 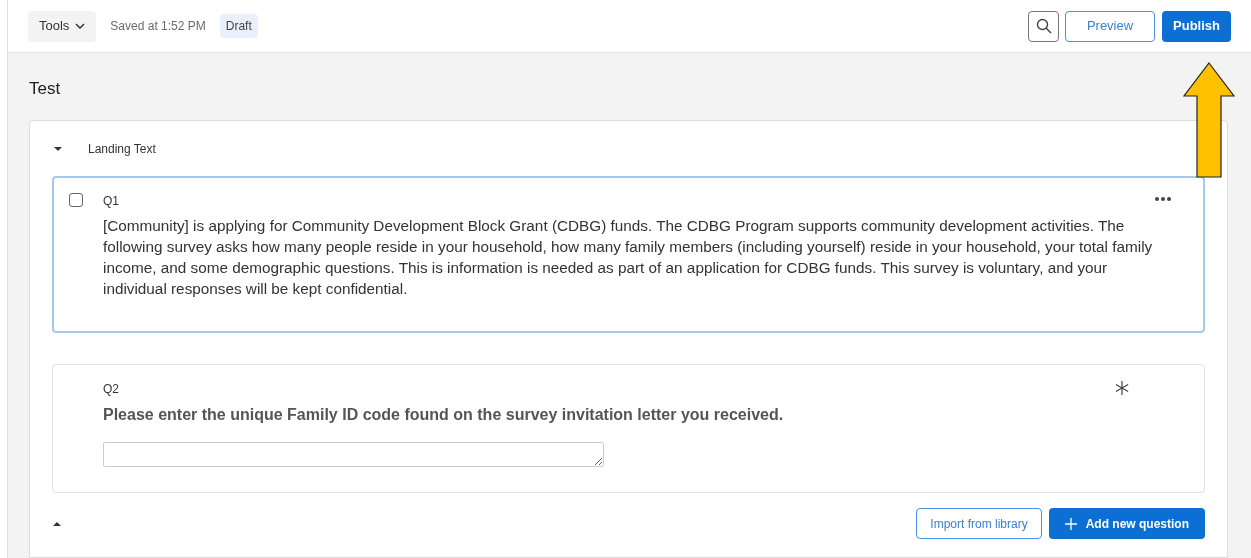 I want to click on checkbox, so click(x=76, y=200).